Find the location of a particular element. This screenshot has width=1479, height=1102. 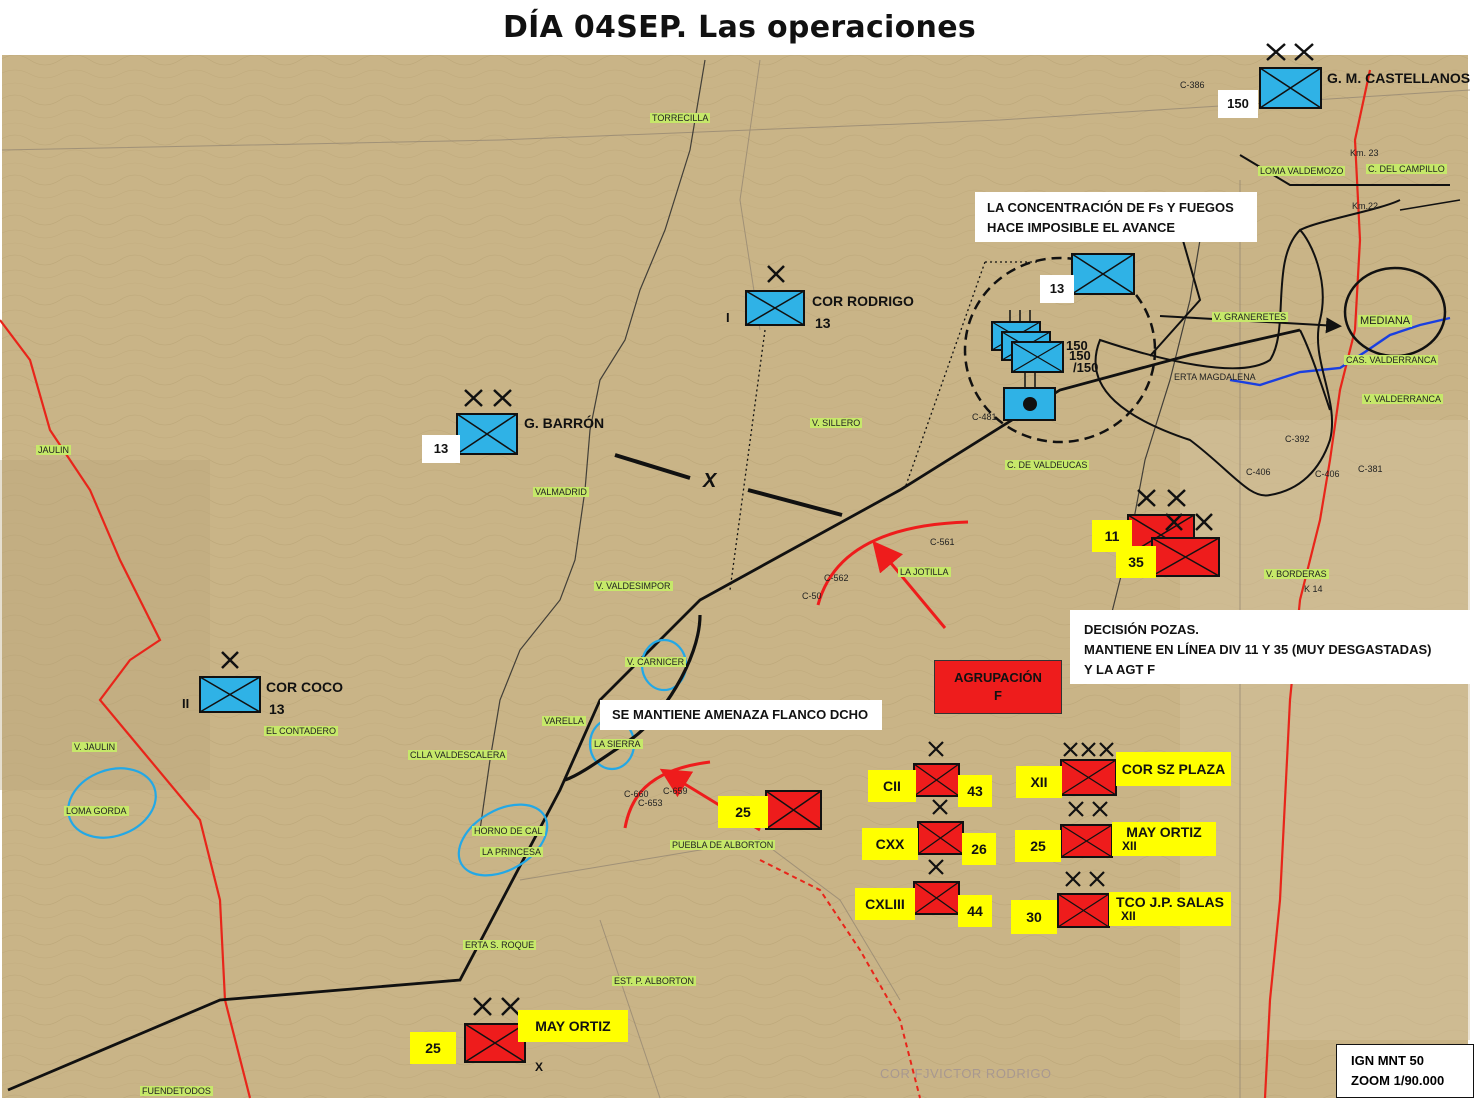

may-ortiz-right-roman: XII is located at coordinates (1129, 846).